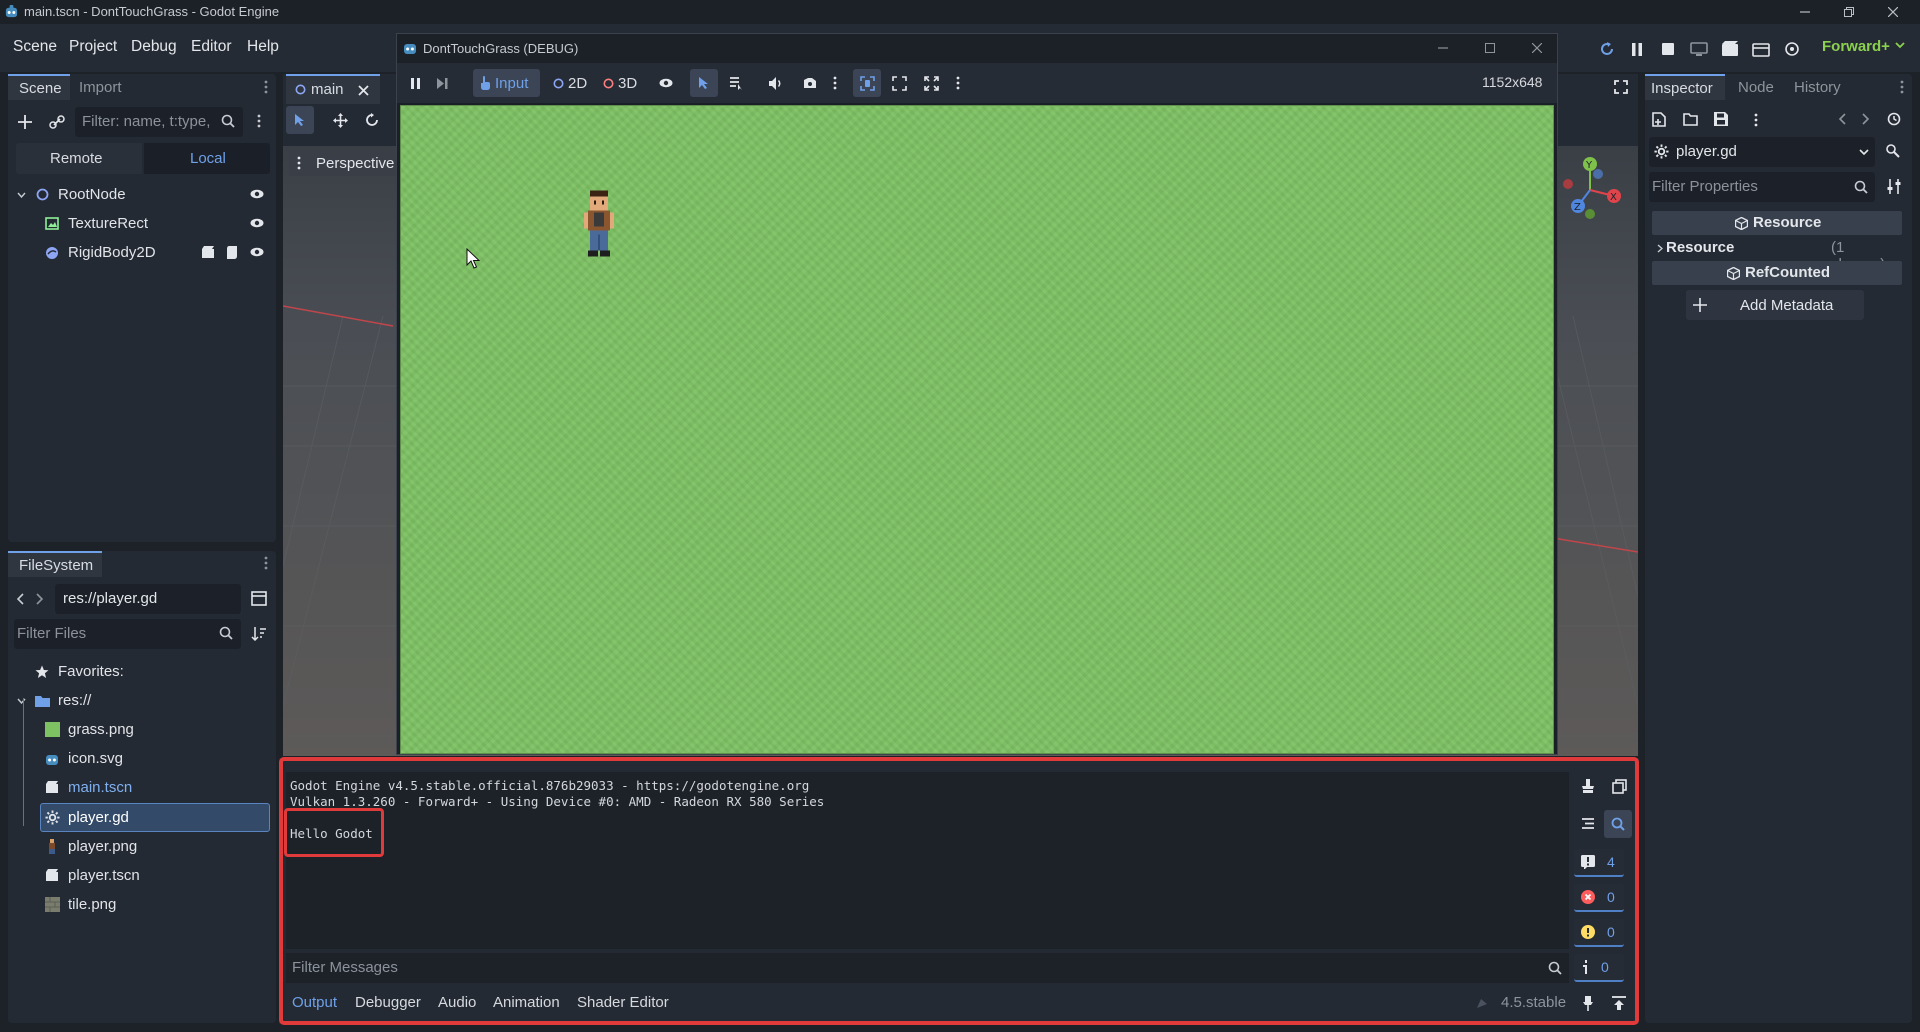 Image resolution: width=1920 pixels, height=1032 pixels. I want to click on tree-node-rootnode: RootNode, so click(142, 194).